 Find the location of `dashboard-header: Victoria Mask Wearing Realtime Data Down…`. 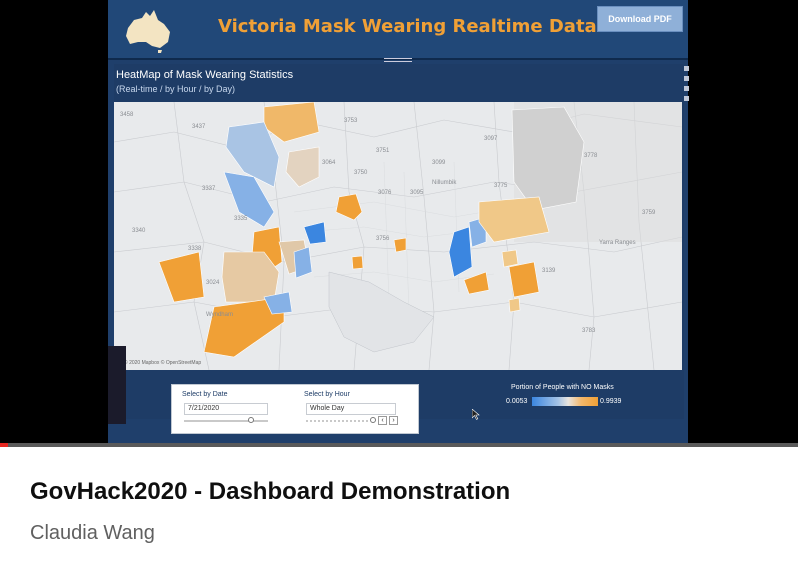

dashboard-header: Victoria Mask Wearing Realtime Data Down… is located at coordinates (398, 30).